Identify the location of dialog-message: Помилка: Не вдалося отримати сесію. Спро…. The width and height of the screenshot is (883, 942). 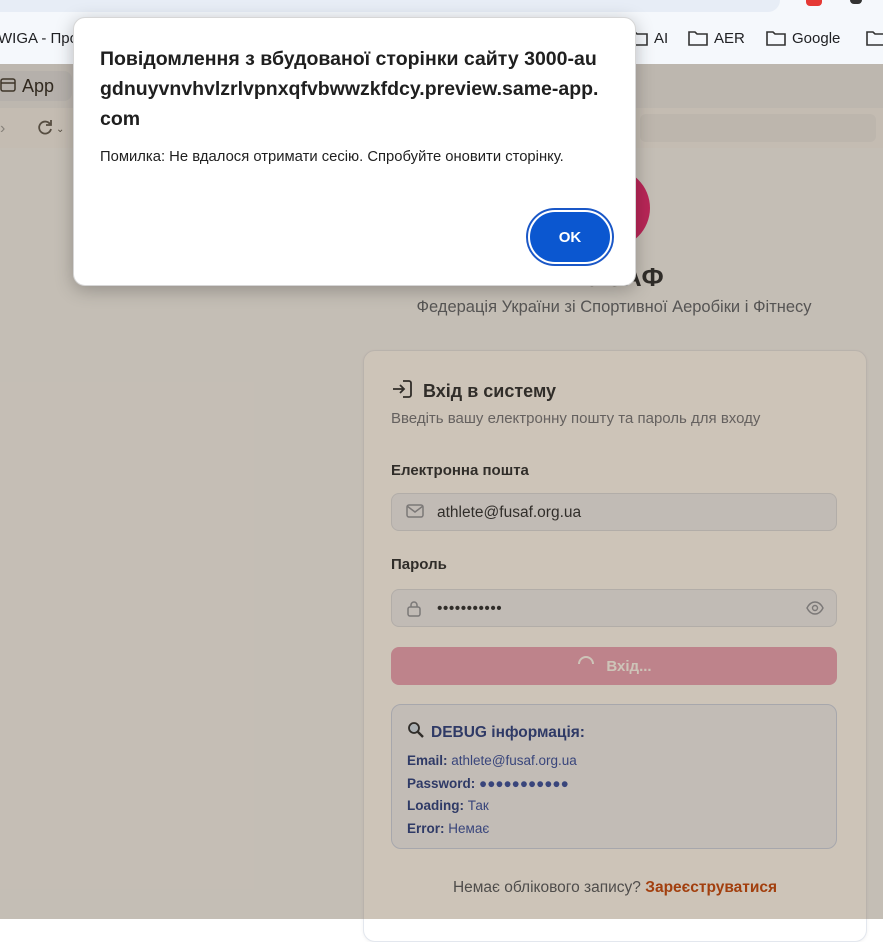
(332, 157).